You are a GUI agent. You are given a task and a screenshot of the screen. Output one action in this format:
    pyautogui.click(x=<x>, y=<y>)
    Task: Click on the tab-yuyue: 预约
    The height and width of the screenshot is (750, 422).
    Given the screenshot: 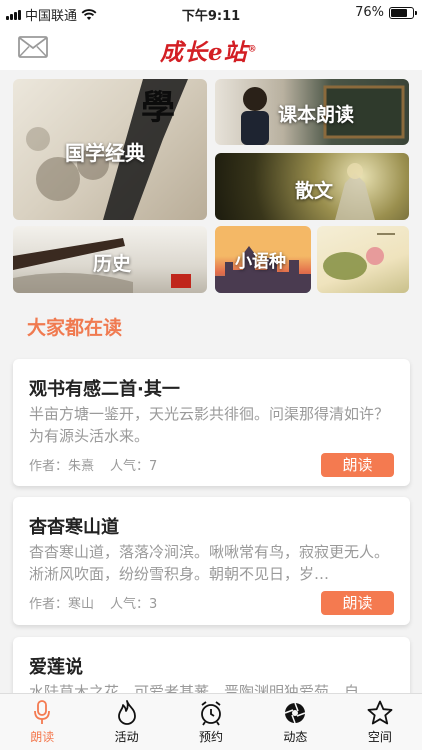 What is the action you would take?
    pyautogui.click(x=211, y=722)
    